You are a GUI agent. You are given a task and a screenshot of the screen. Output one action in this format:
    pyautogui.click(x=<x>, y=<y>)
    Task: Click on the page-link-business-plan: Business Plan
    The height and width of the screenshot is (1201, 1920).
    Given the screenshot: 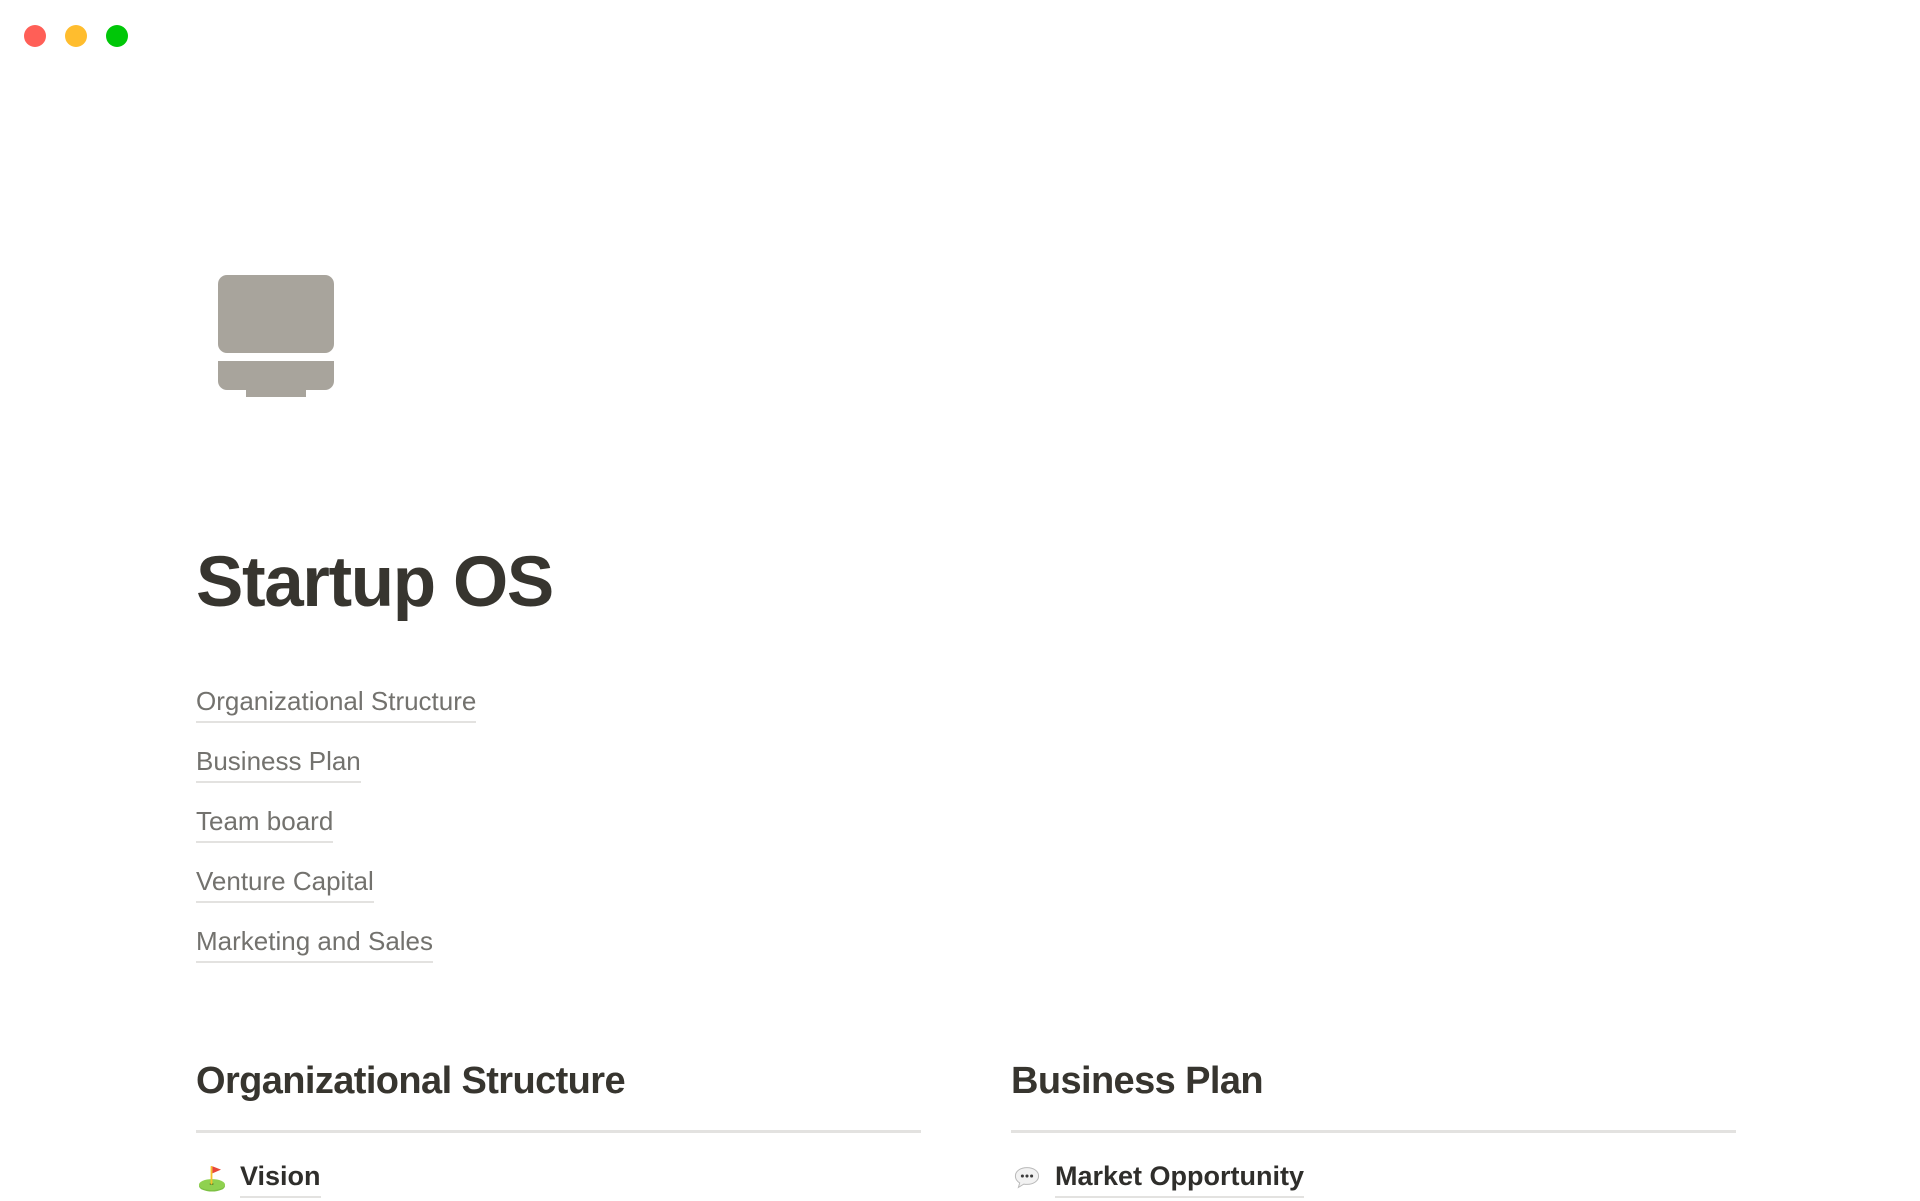 What is the action you would take?
    pyautogui.click(x=278, y=763)
    